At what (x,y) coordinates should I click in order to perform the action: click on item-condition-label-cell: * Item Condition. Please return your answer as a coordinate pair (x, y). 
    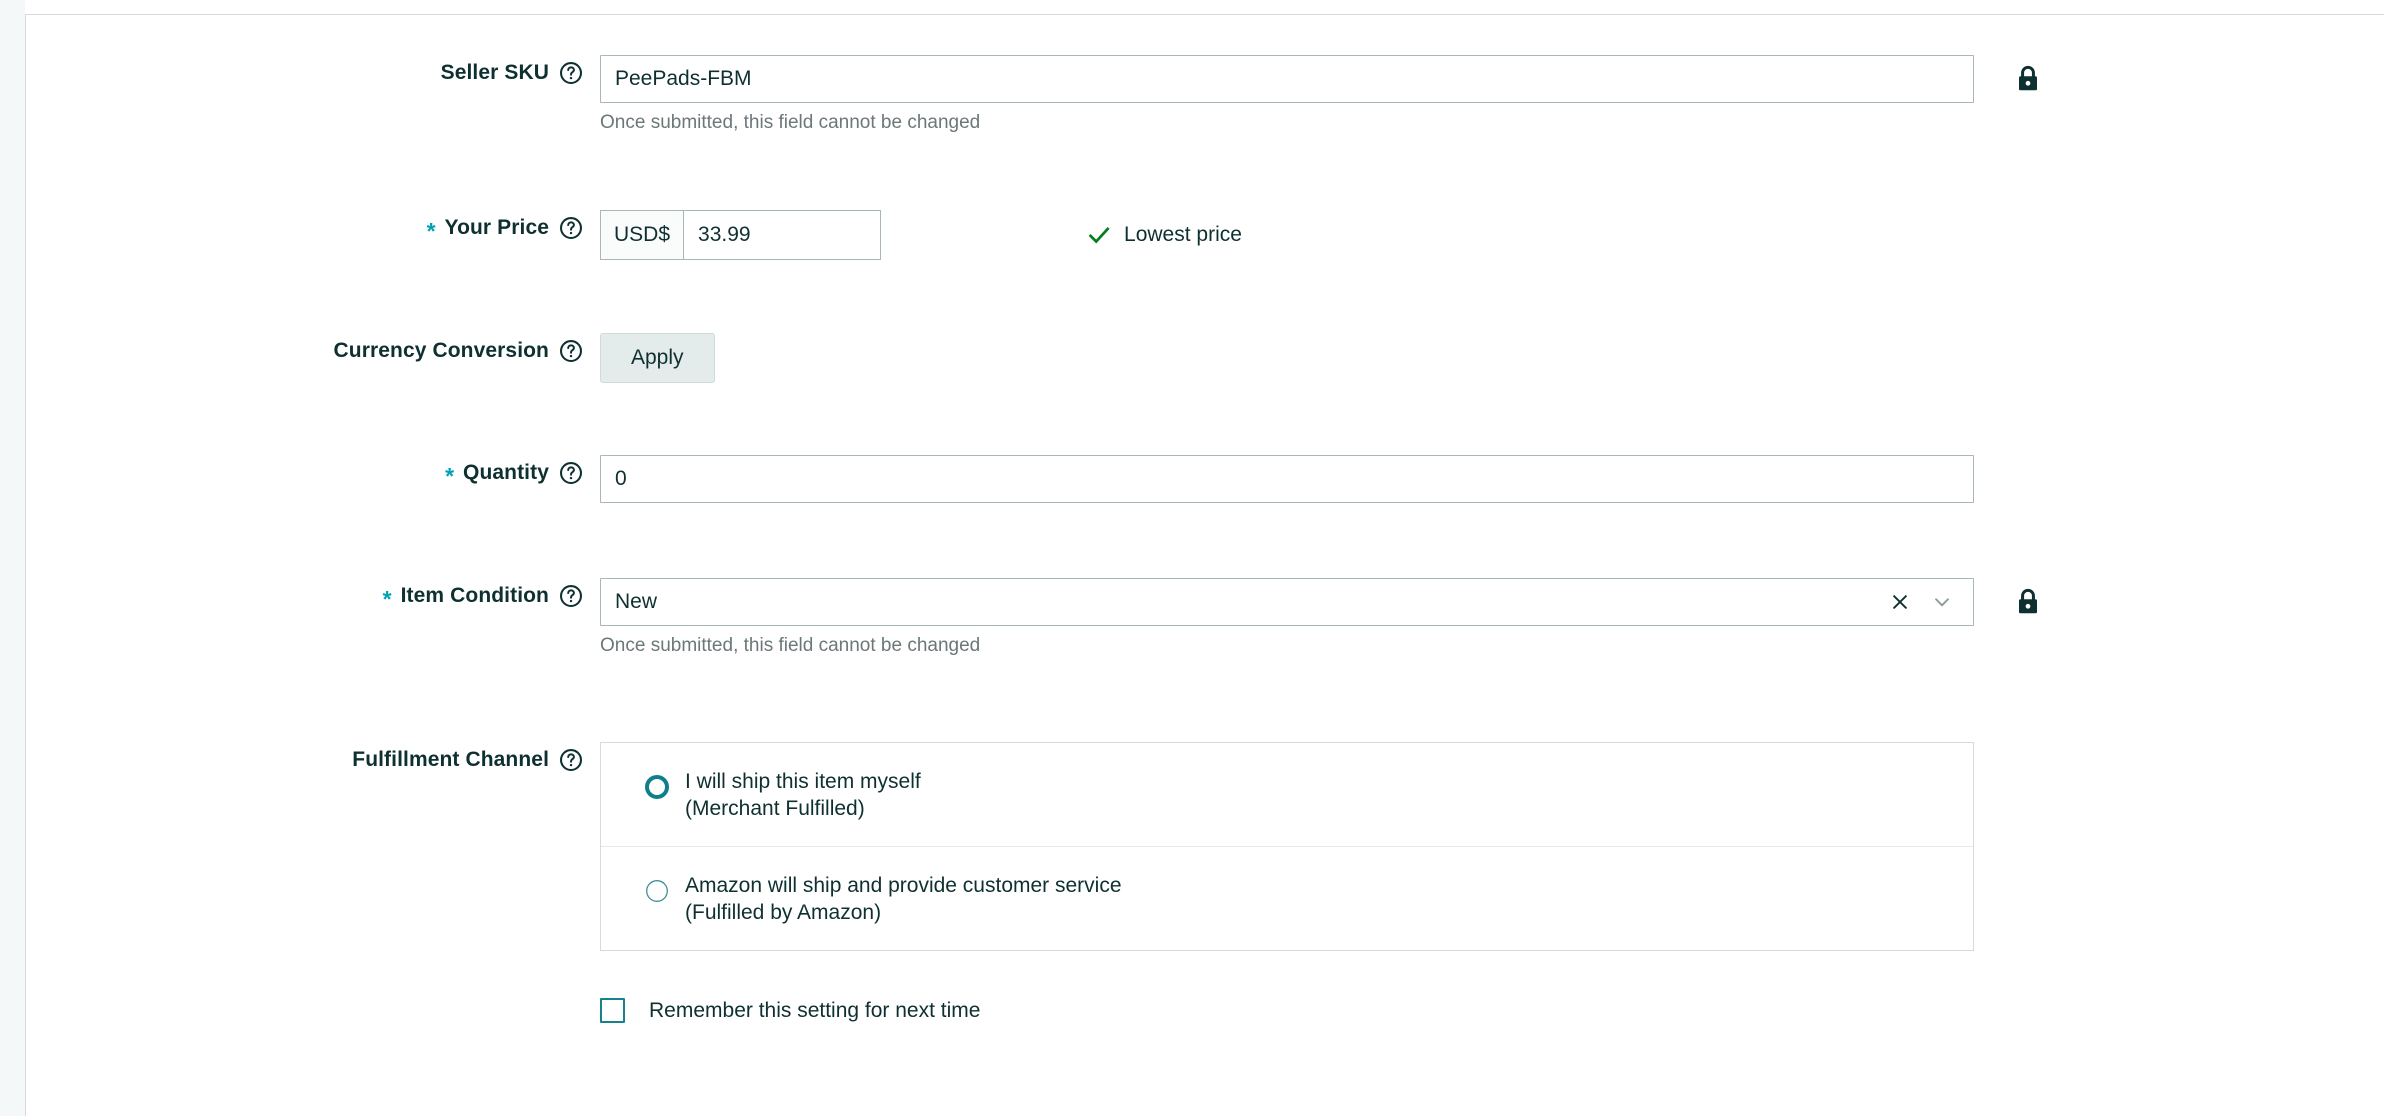
    Looking at the image, I should click on (300, 596).